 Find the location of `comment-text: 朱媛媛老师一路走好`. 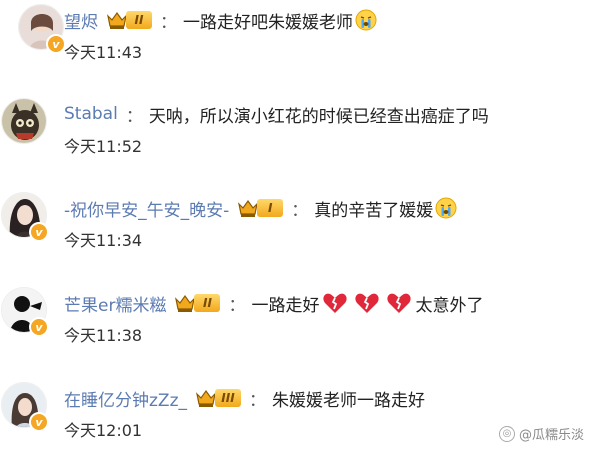

comment-text: 朱媛媛老师一路走好 is located at coordinates (348, 400).